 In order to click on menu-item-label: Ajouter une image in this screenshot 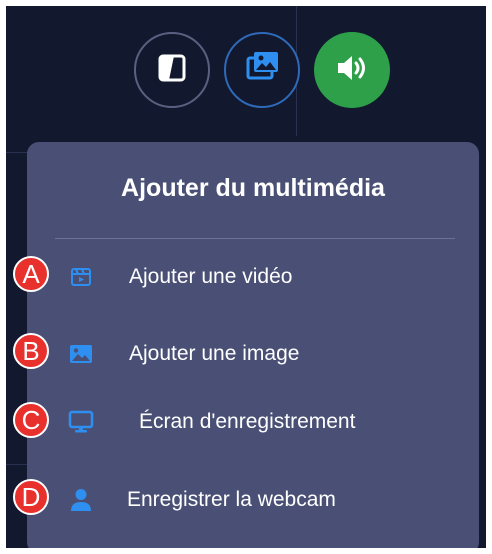, I will do `click(214, 353)`.